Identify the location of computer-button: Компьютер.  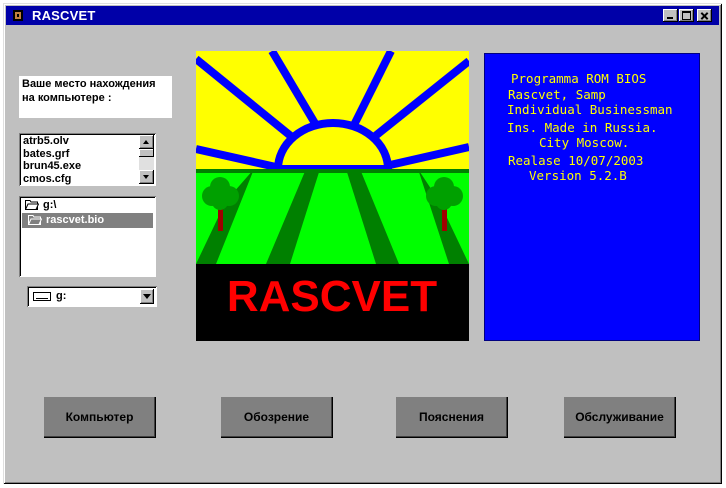
(99, 417).